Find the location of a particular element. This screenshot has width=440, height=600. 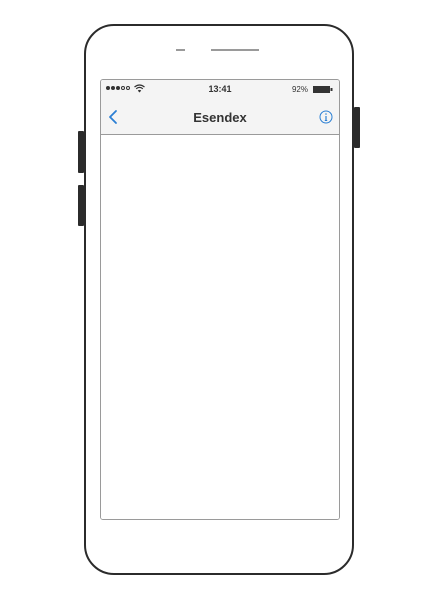

navigation-bar: Esendex is located at coordinates (220, 117).